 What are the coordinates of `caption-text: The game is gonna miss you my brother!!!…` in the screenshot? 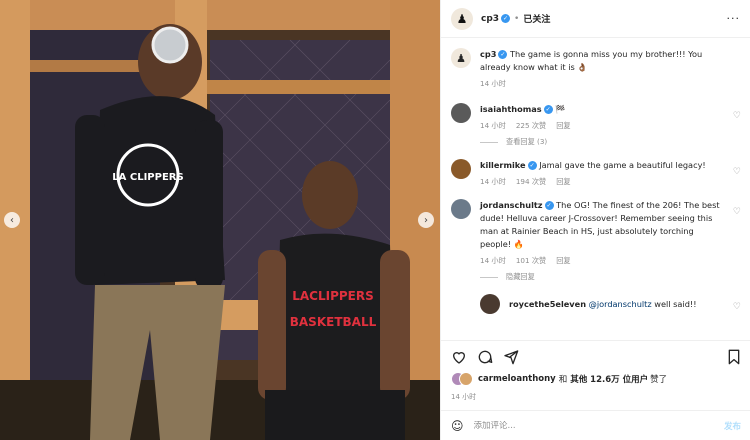 It's located at (591, 60).